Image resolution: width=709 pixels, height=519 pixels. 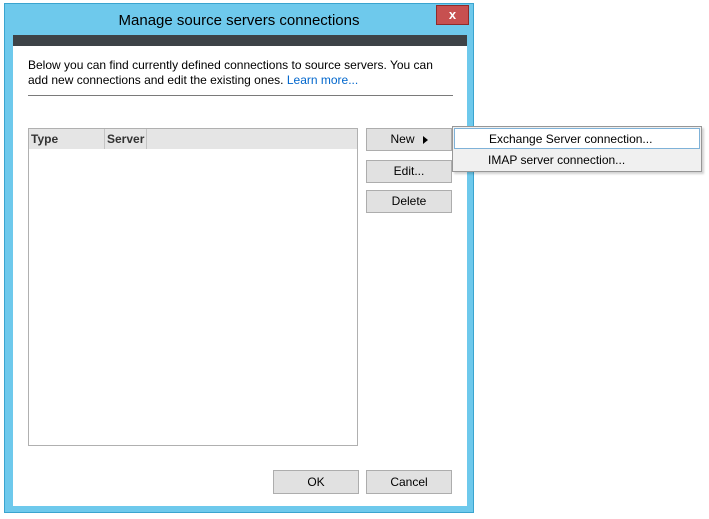 I want to click on header-band, so click(x=240, y=40).